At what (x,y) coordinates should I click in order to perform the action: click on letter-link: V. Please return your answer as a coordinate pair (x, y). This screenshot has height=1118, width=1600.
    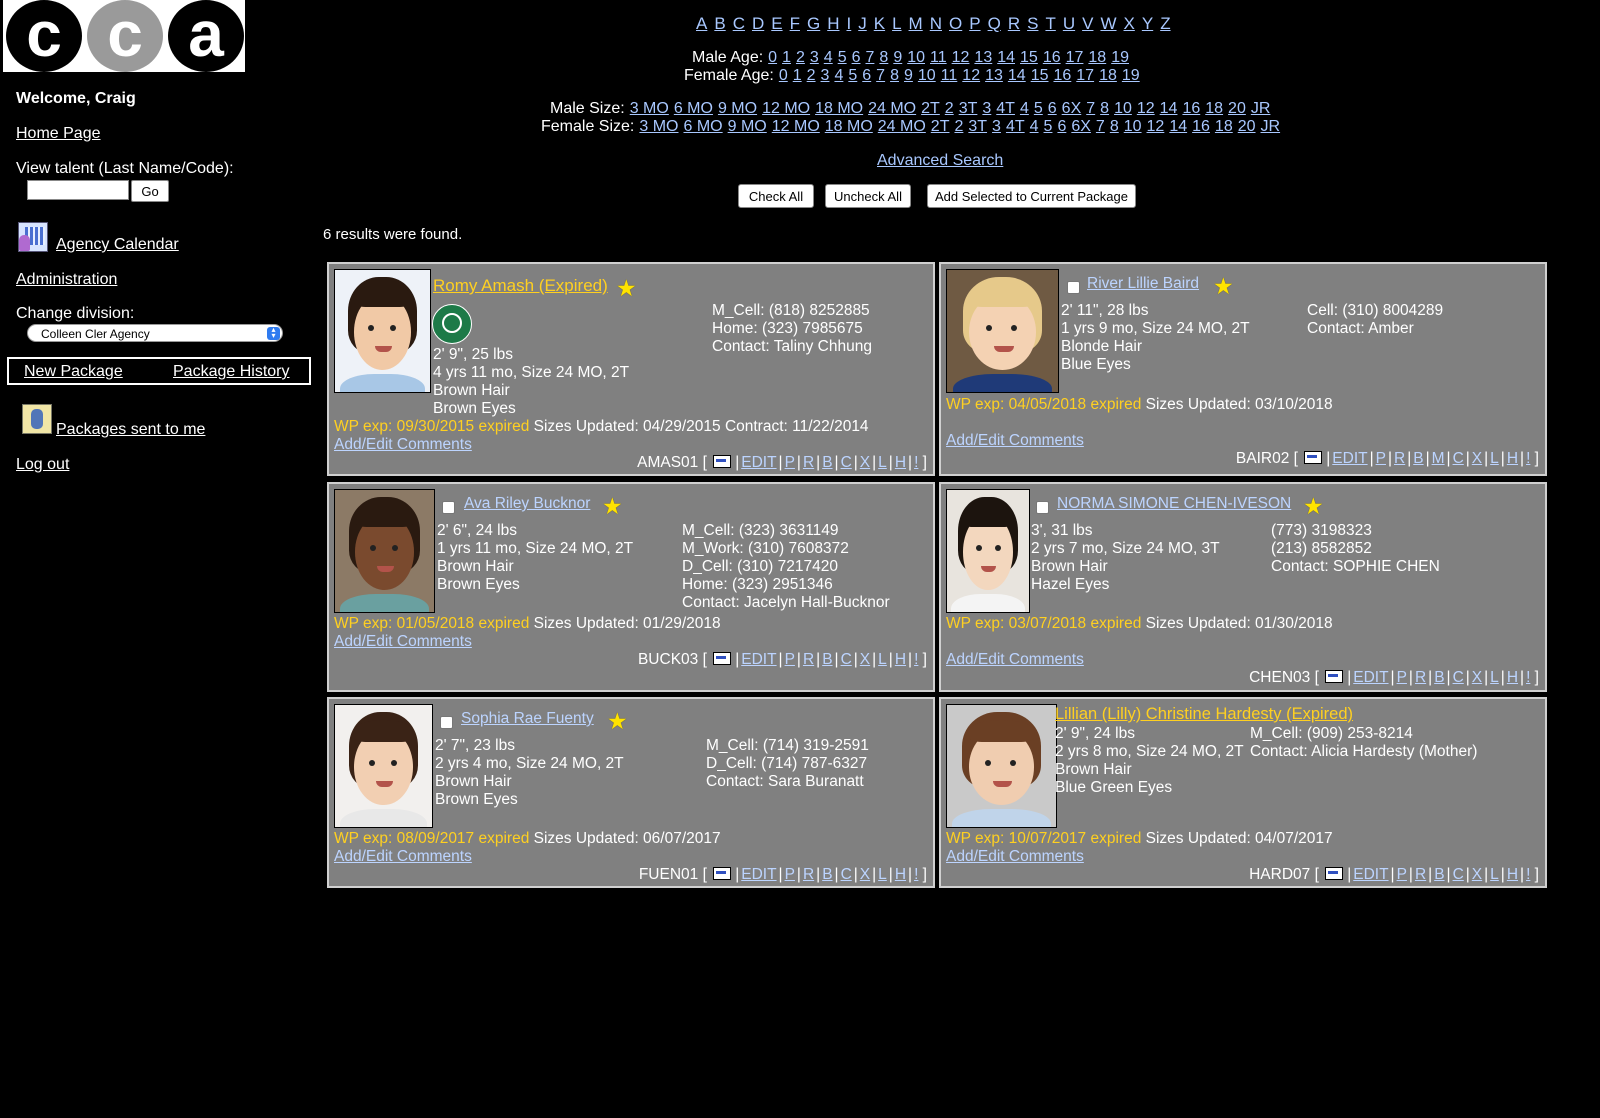
    Looking at the image, I should click on (1087, 23).